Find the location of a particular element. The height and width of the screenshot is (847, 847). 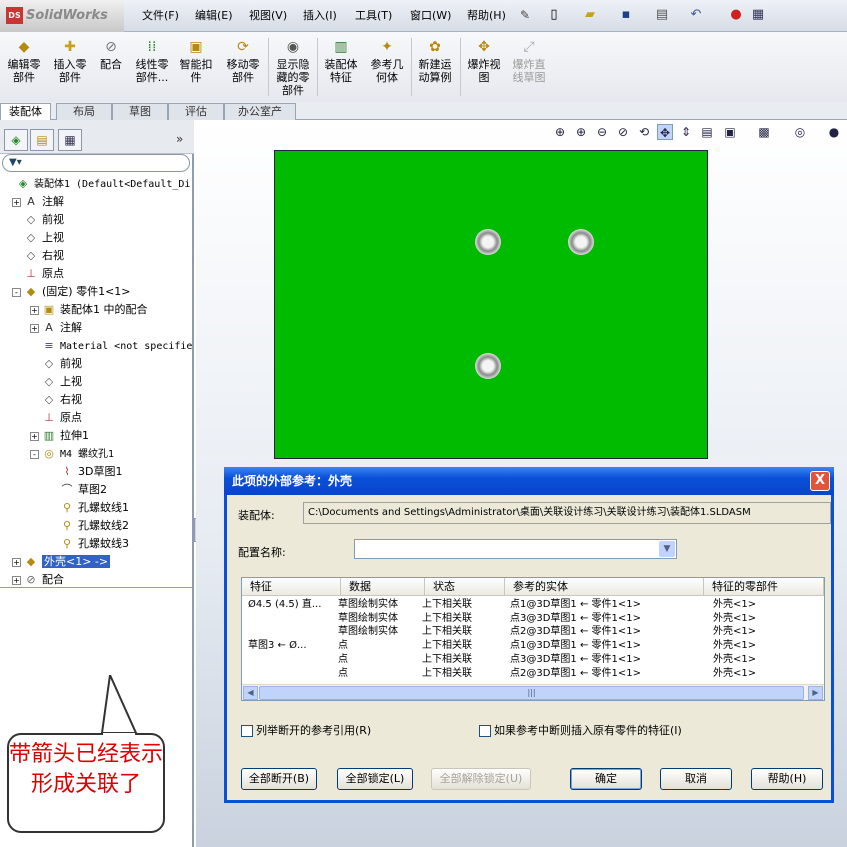

tree-item: ≡ Material <not specifie is located at coordinates (111, 346).